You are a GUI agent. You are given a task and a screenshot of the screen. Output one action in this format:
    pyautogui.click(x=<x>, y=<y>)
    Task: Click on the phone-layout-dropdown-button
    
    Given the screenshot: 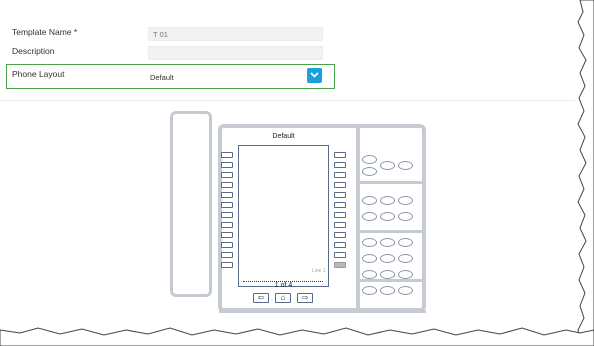 What is the action you would take?
    pyautogui.click(x=314, y=75)
    